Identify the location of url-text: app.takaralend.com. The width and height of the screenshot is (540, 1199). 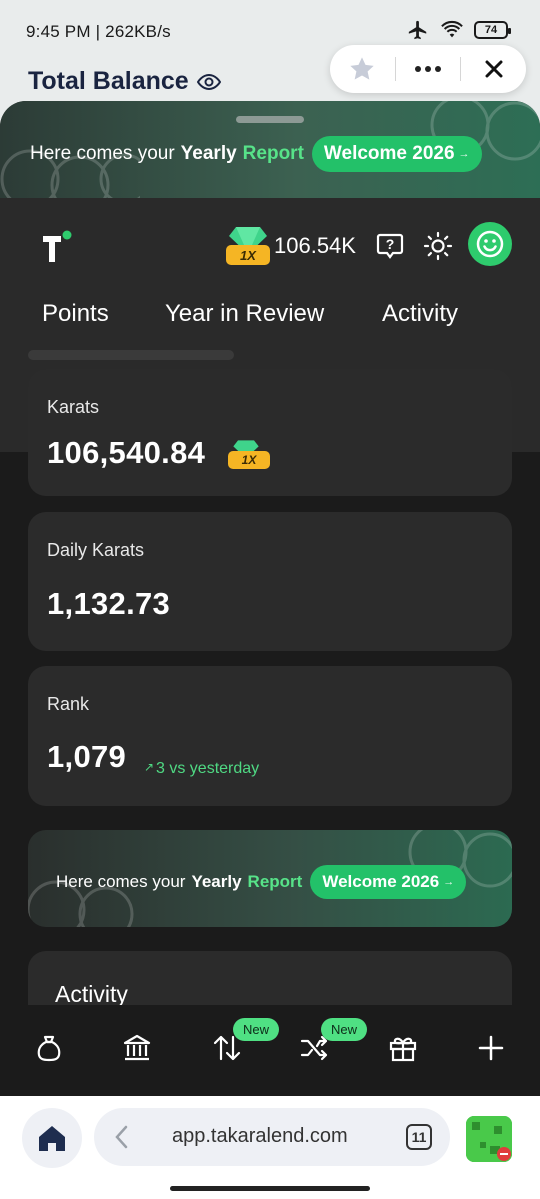
(260, 1136).